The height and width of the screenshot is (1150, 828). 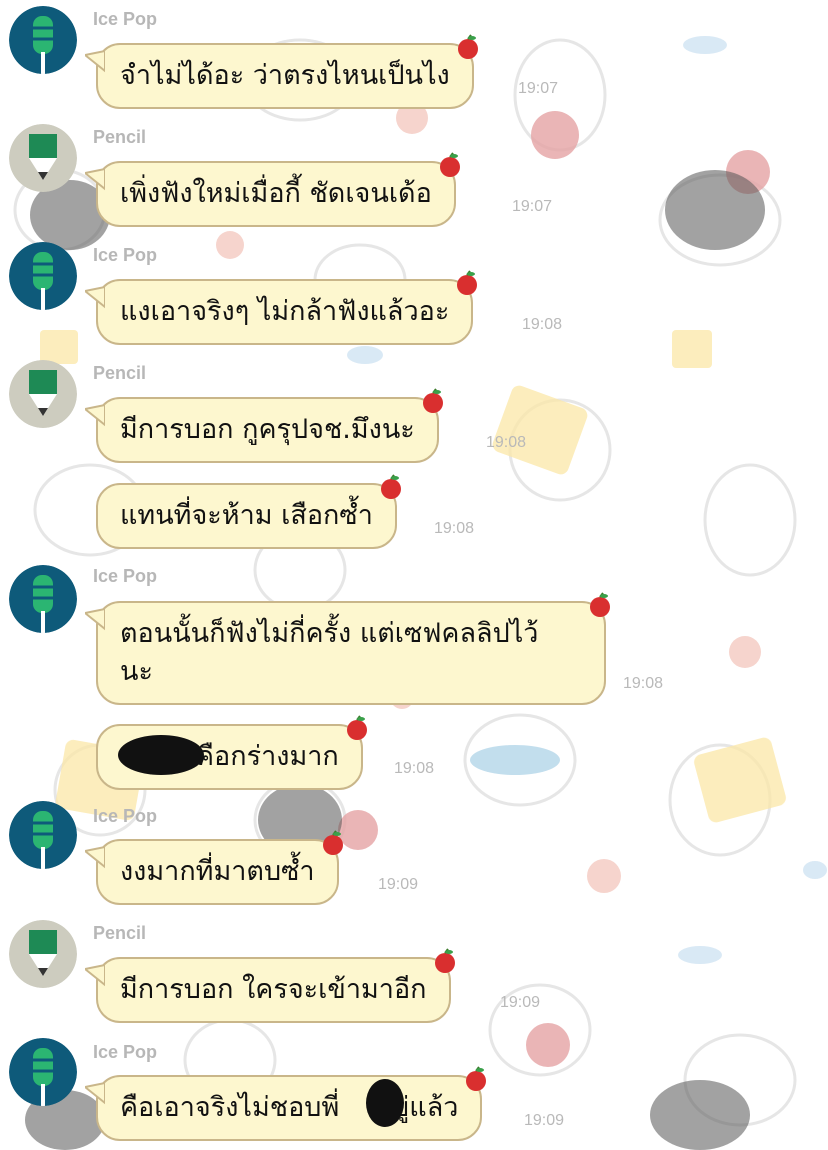 I want to click on message-text: เพิ่งฟังใหม่เมื่อกี้ ชัดเจนเด้อ, so click(x=276, y=193).